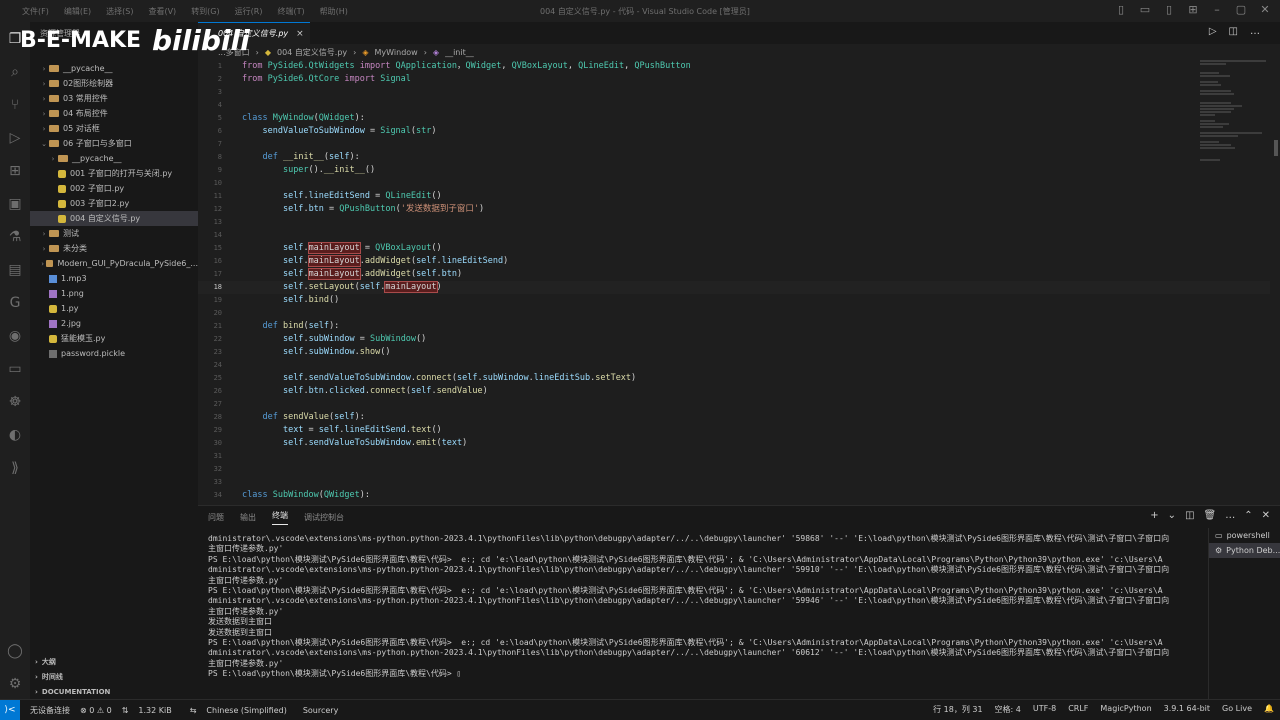  What do you see at coordinates (114, 353) in the screenshot?
I see `tree-file: password.pickle` at bounding box center [114, 353].